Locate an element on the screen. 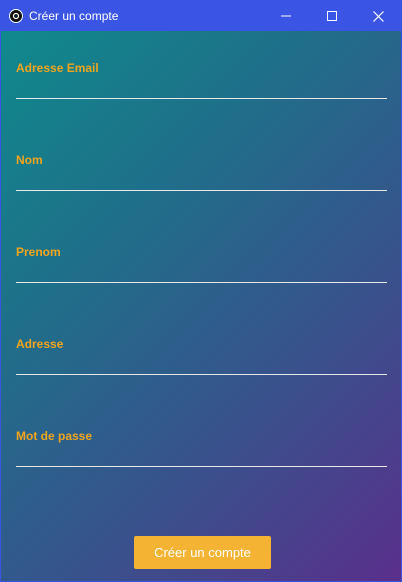 This screenshot has width=402, height=582. password-field is located at coordinates (201, 457).